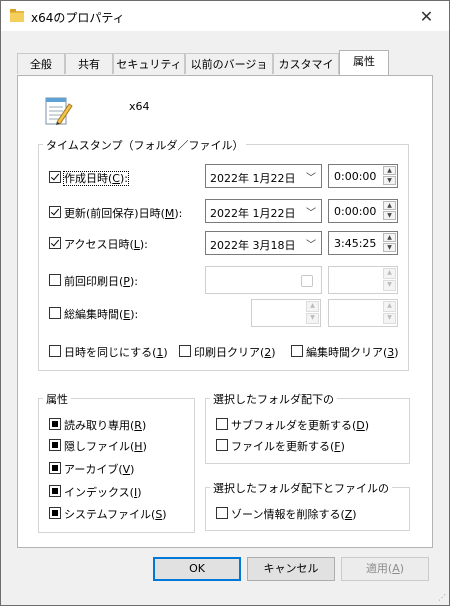 The image size is (450, 606). What do you see at coordinates (363, 211) in the screenshot?
I see `modified-time-field: 0:00:00 ▲ ▼` at bounding box center [363, 211].